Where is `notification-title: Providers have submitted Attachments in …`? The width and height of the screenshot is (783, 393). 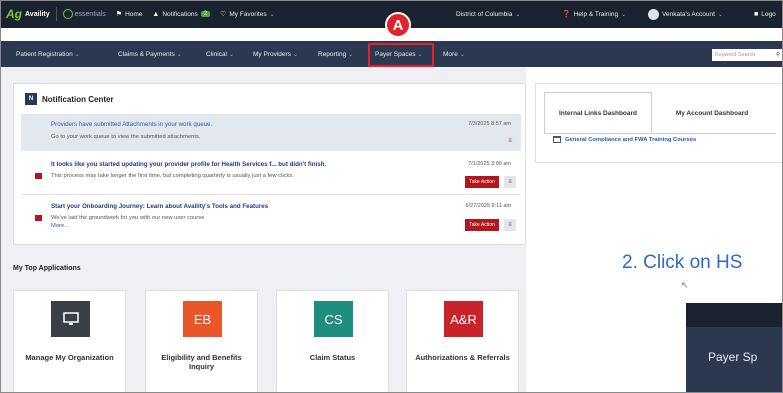 notification-title: Providers have submitted Attachments in … is located at coordinates (131, 124).